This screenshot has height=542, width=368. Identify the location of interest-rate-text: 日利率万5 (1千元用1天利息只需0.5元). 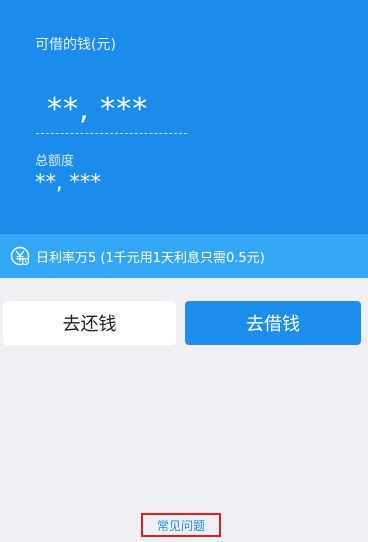
(150, 258).